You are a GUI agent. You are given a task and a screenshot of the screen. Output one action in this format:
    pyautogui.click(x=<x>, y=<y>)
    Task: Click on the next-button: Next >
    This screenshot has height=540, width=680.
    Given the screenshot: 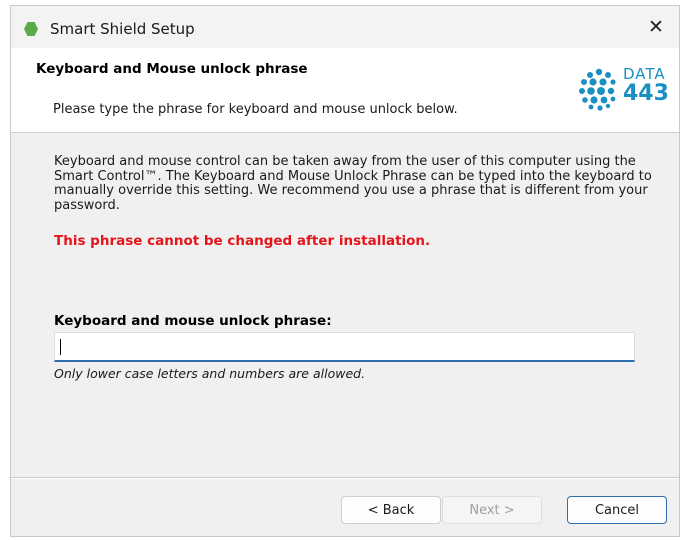 What is the action you would take?
    pyautogui.click(x=492, y=510)
    